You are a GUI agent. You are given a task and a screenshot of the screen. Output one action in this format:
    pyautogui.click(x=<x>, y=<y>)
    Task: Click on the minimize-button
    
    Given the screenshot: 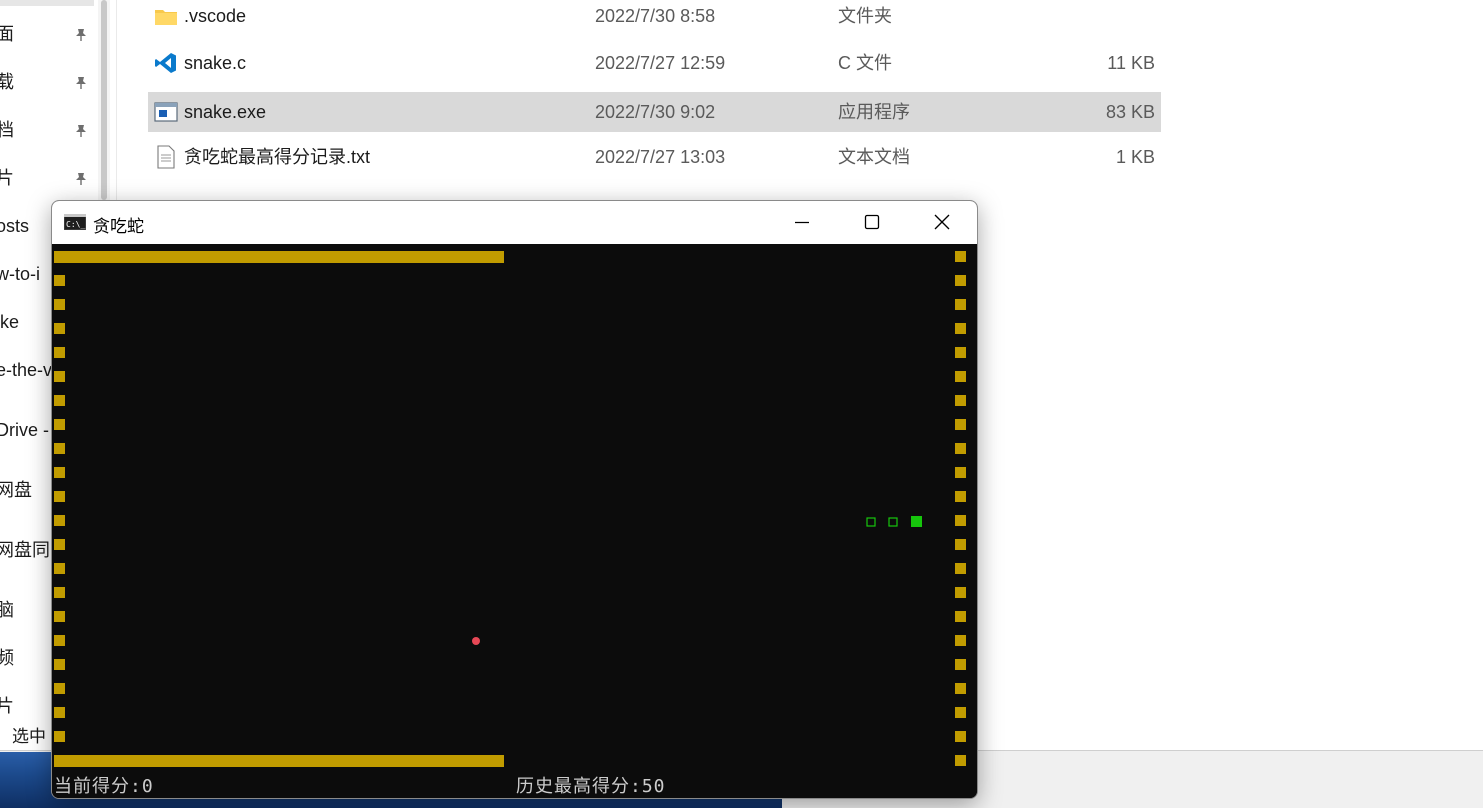 What is the action you would take?
    pyautogui.click(x=802, y=222)
    